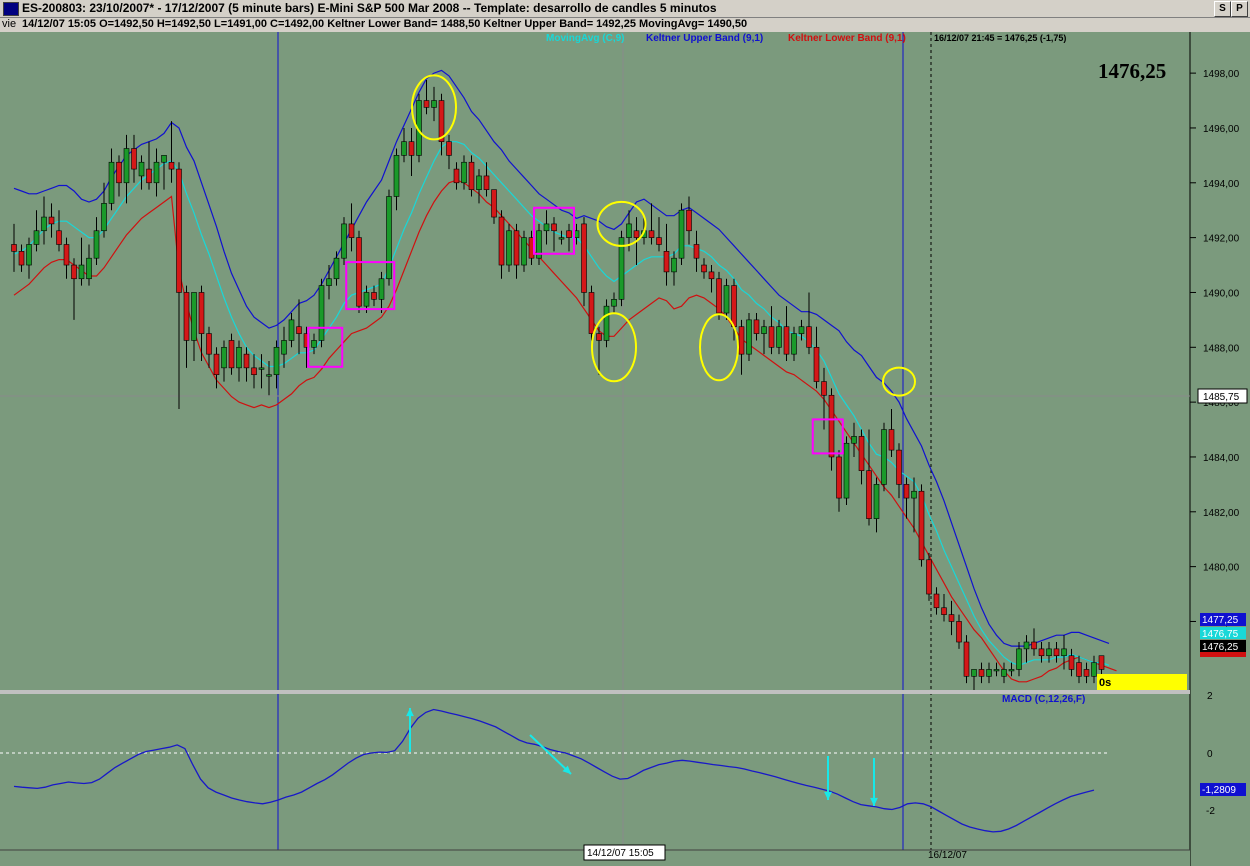 This screenshot has width=1250, height=866. Describe the element at coordinates (1221, 293) in the screenshot. I see `price-tick-label: 1490,00` at that location.